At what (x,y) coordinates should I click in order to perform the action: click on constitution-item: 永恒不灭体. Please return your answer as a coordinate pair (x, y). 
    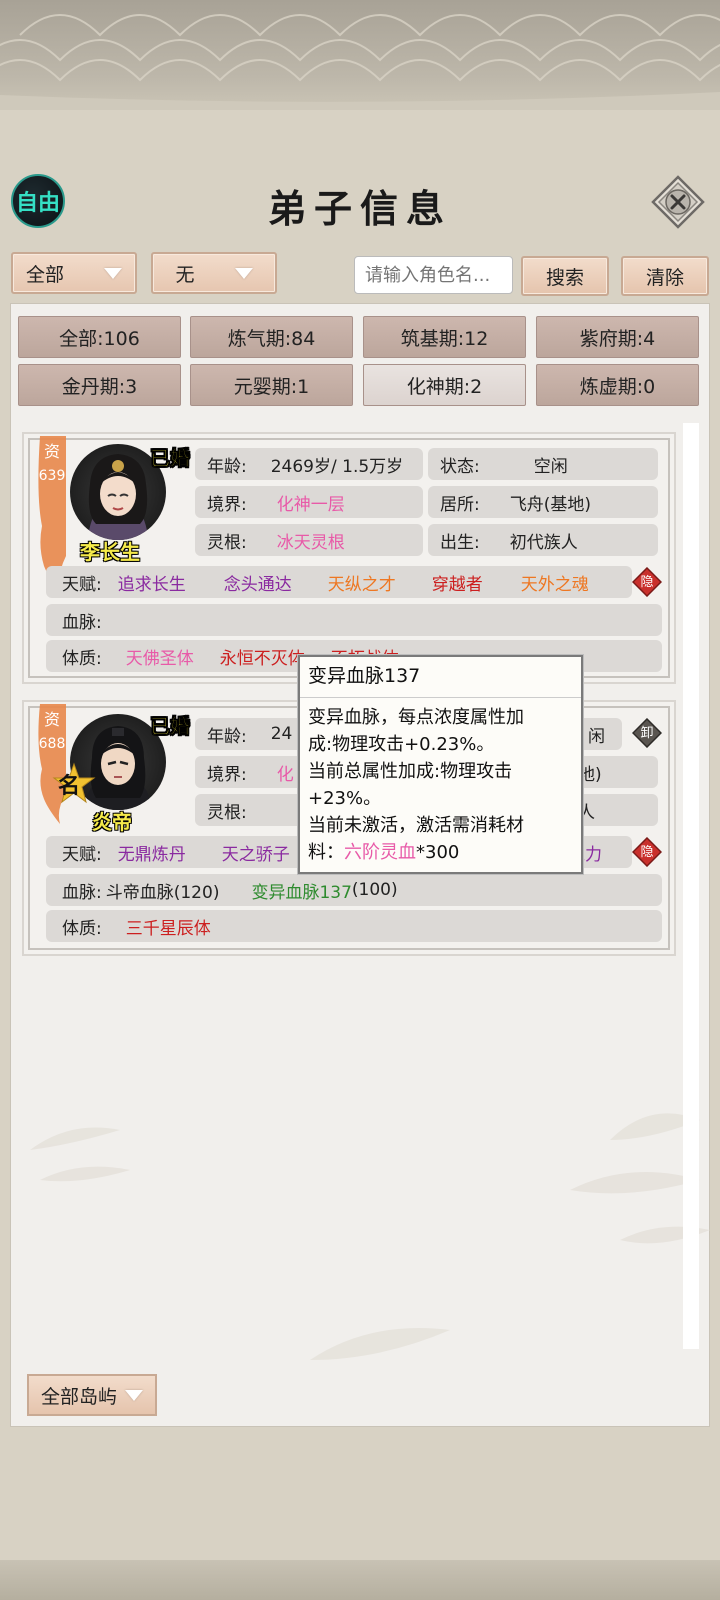
    Looking at the image, I should click on (262, 656).